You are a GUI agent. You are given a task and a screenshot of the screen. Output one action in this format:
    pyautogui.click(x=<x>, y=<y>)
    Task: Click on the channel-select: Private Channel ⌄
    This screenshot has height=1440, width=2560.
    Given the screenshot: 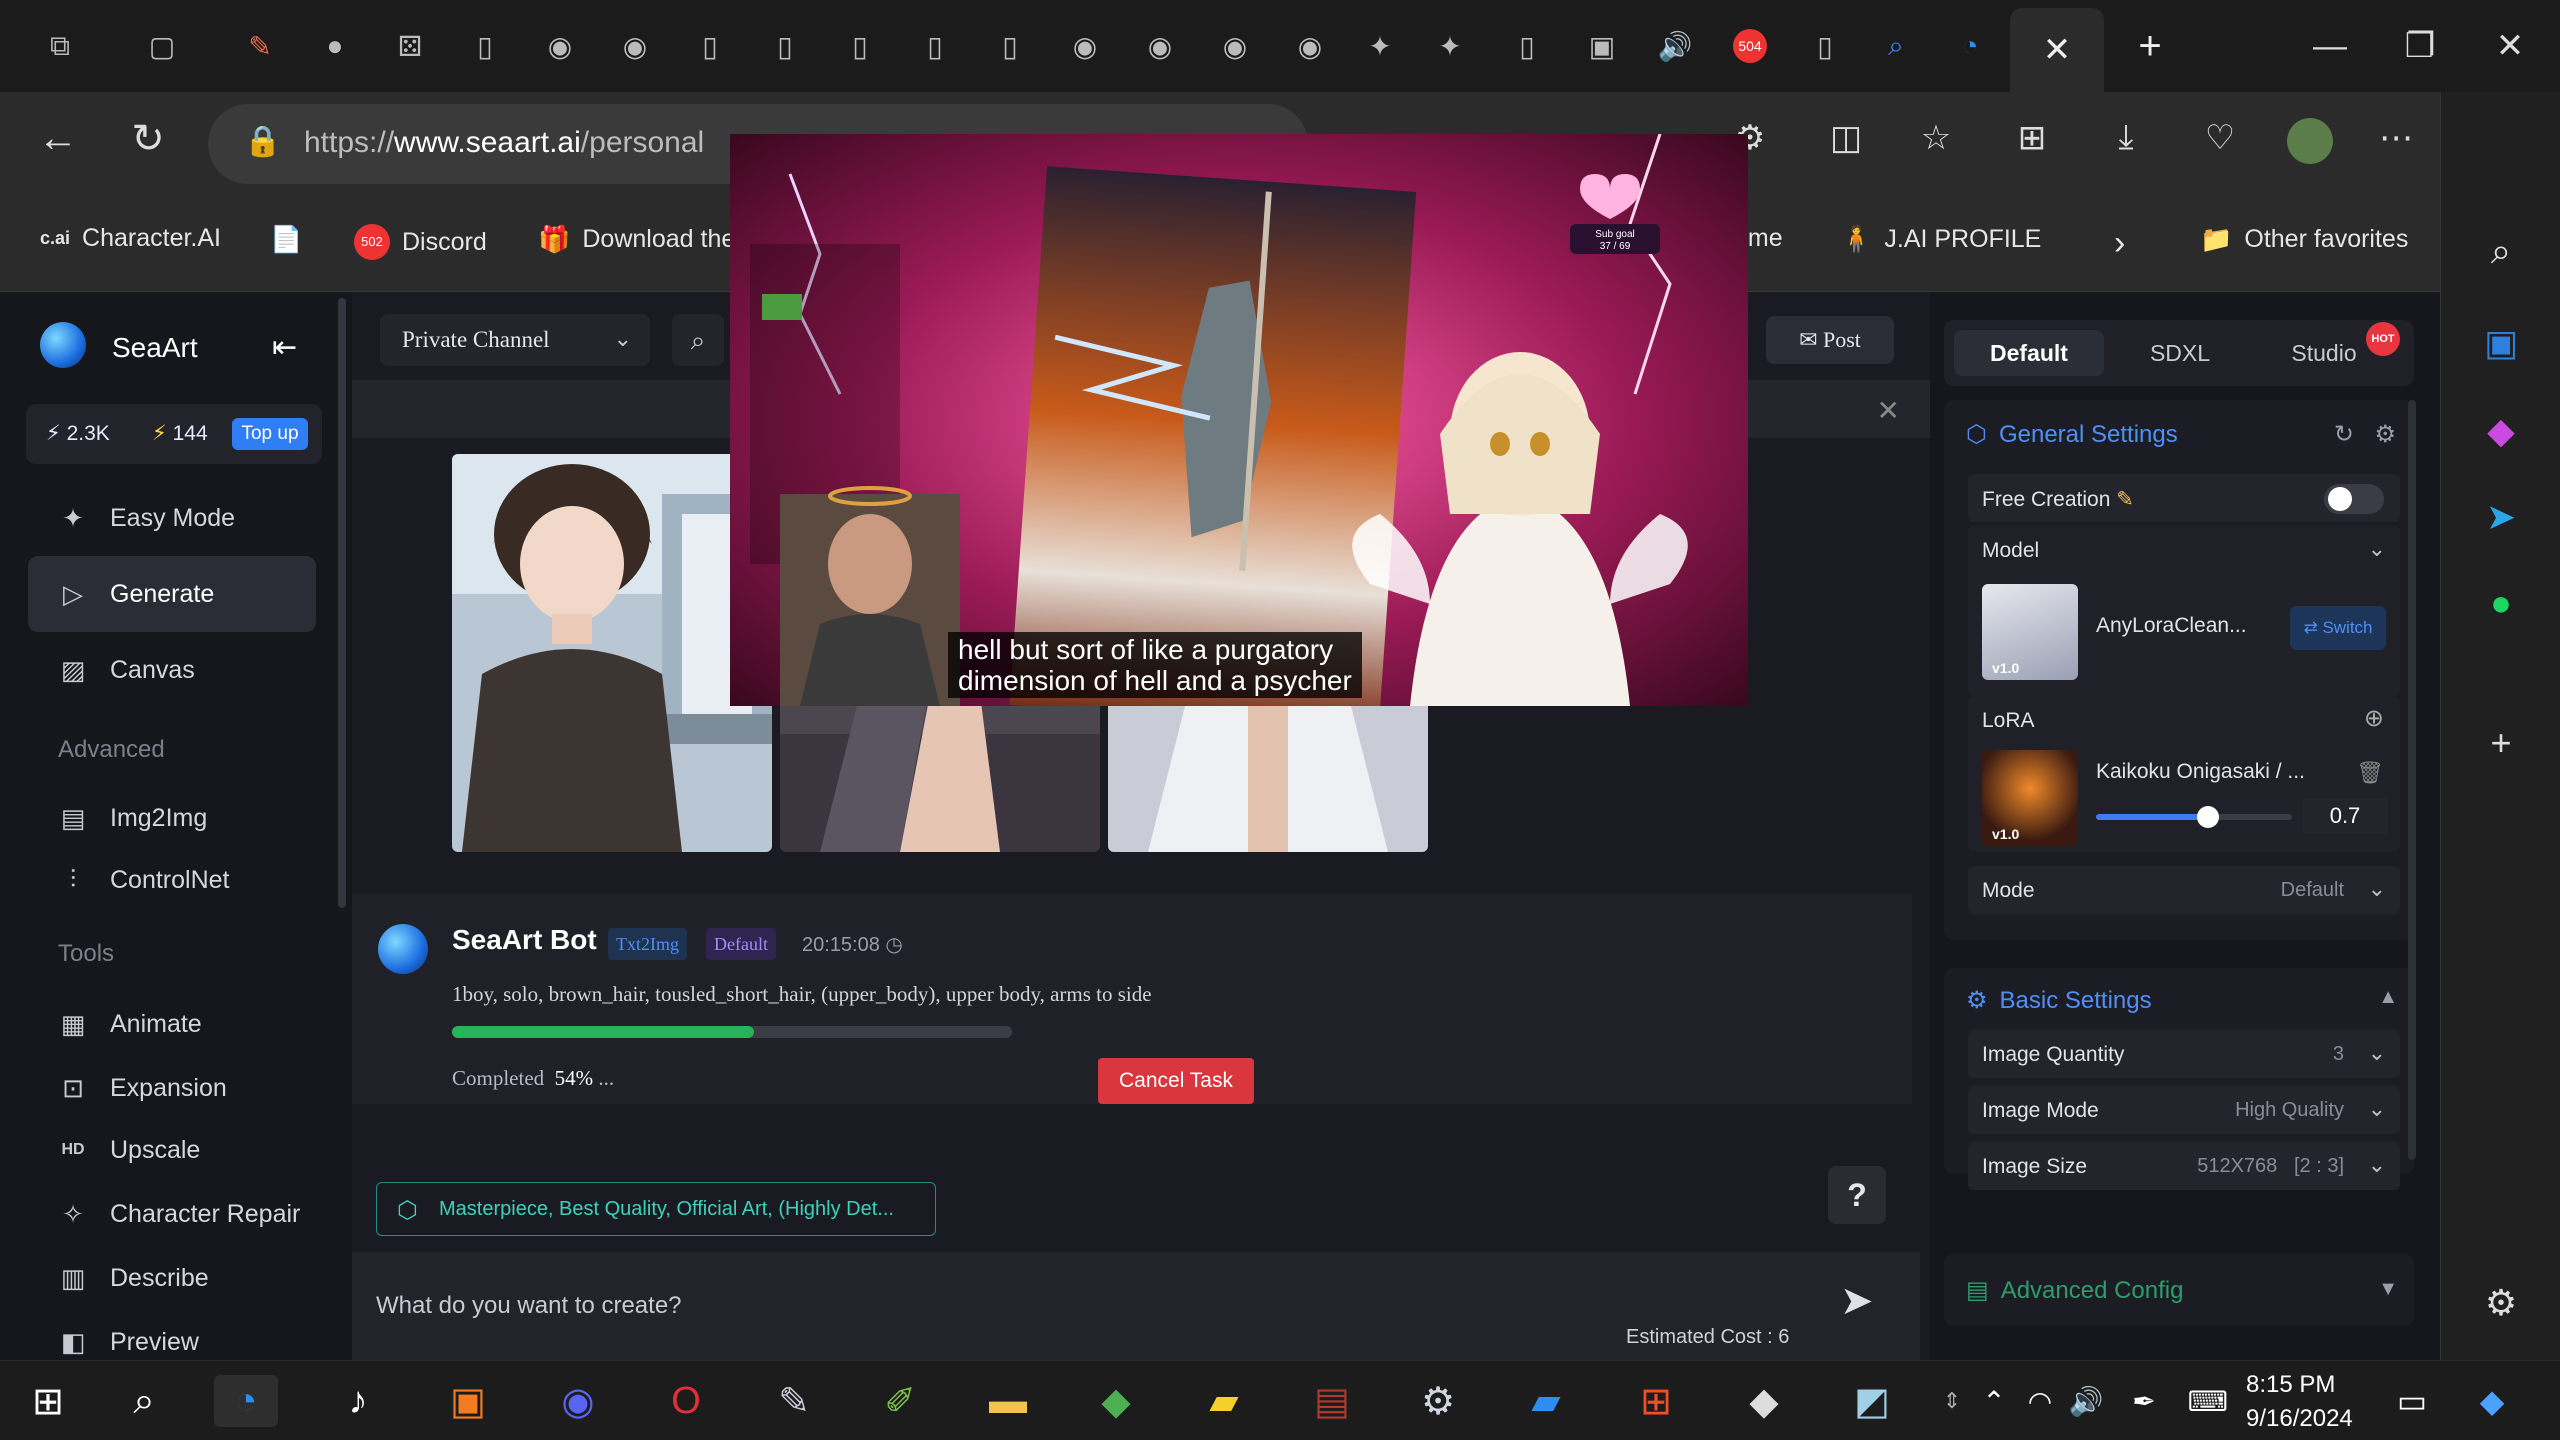 What is the action you would take?
    pyautogui.click(x=515, y=340)
    